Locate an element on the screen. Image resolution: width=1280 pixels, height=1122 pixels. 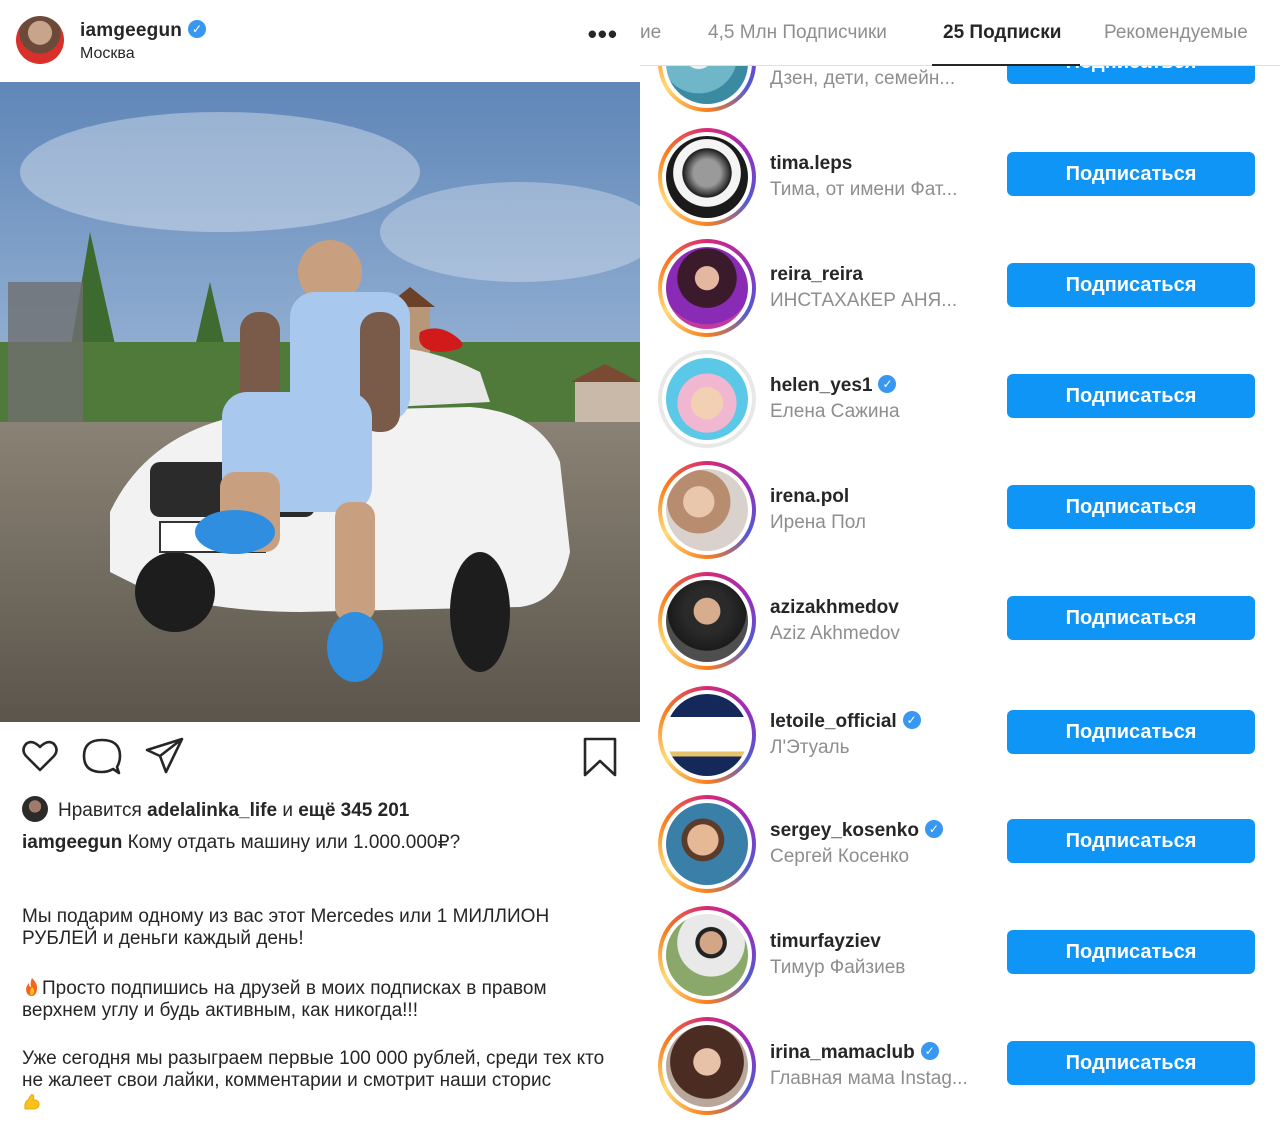
caption-author: iamgeegun is located at coordinates (72, 842).